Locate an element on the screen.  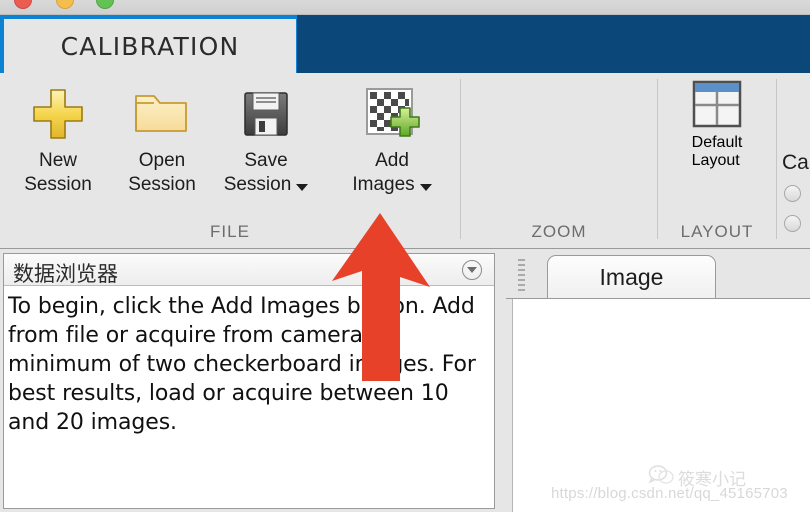
add-images-button: Add Images is located at coordinates (392, 147).